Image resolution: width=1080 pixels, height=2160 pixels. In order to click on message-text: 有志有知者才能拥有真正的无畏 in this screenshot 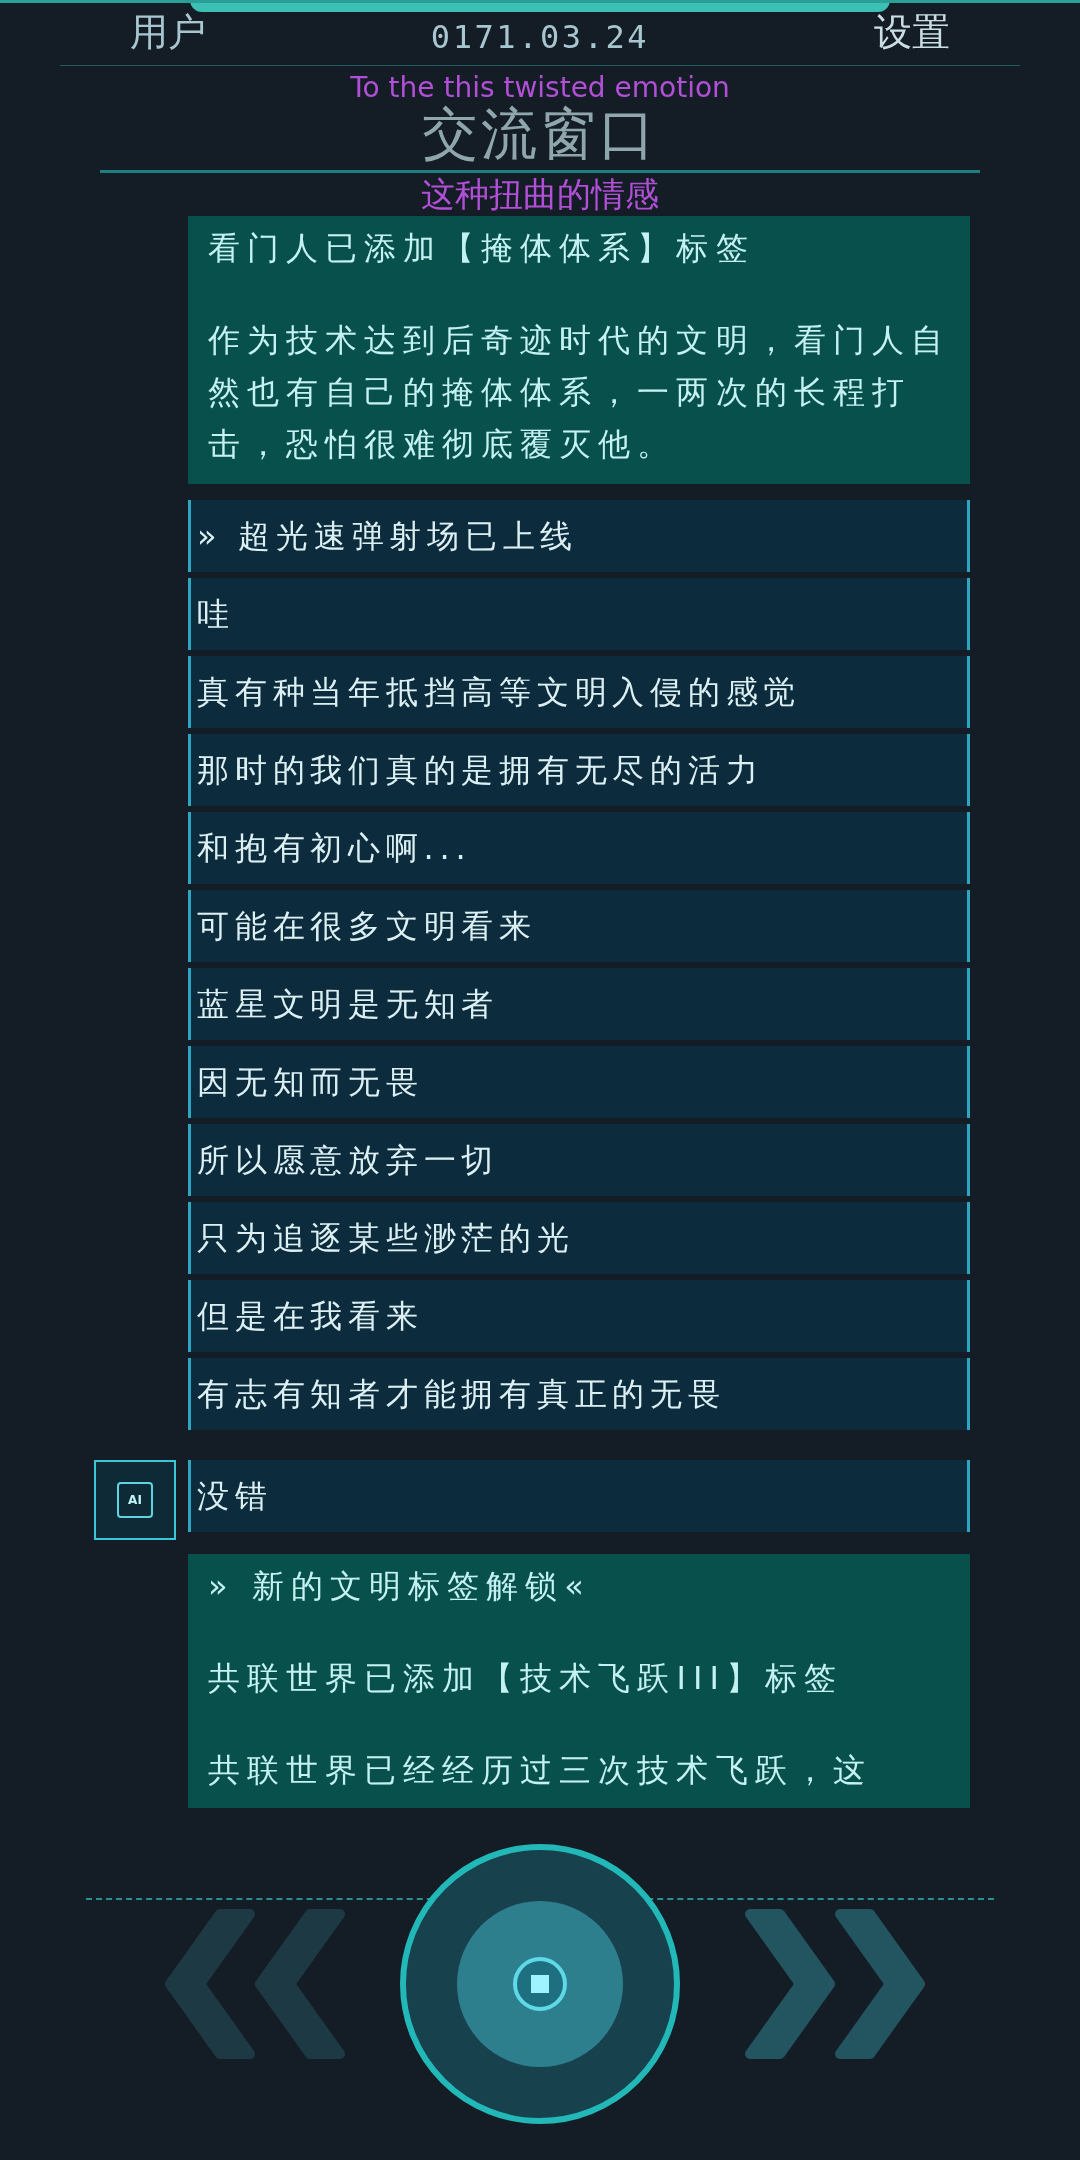, I will do `click(461, 1394)`.